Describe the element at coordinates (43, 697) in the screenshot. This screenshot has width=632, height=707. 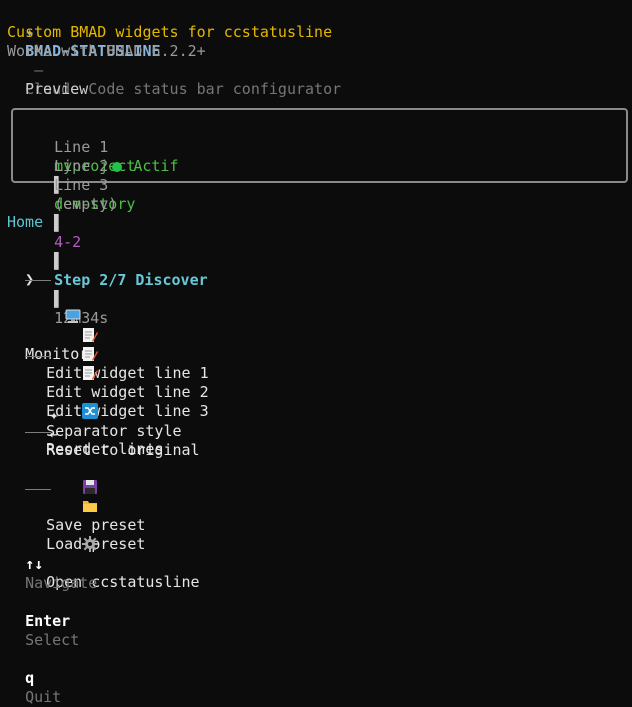
I see `quit-label: Quit` at that location.